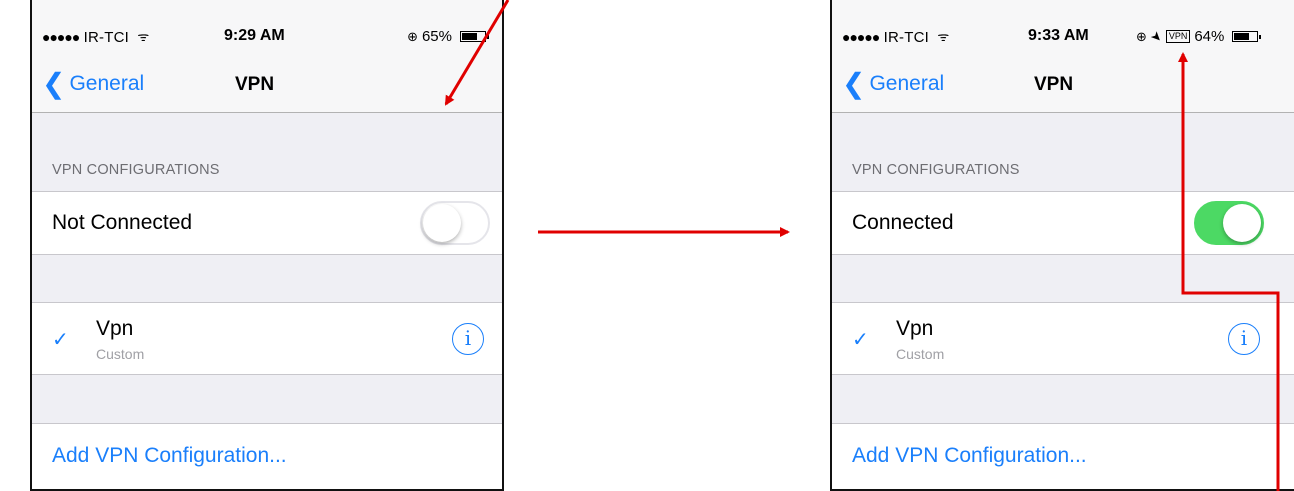 This screenshot has width=1294, height=491. I want to click on status-time: 9:29 AM, so click(254, 35).